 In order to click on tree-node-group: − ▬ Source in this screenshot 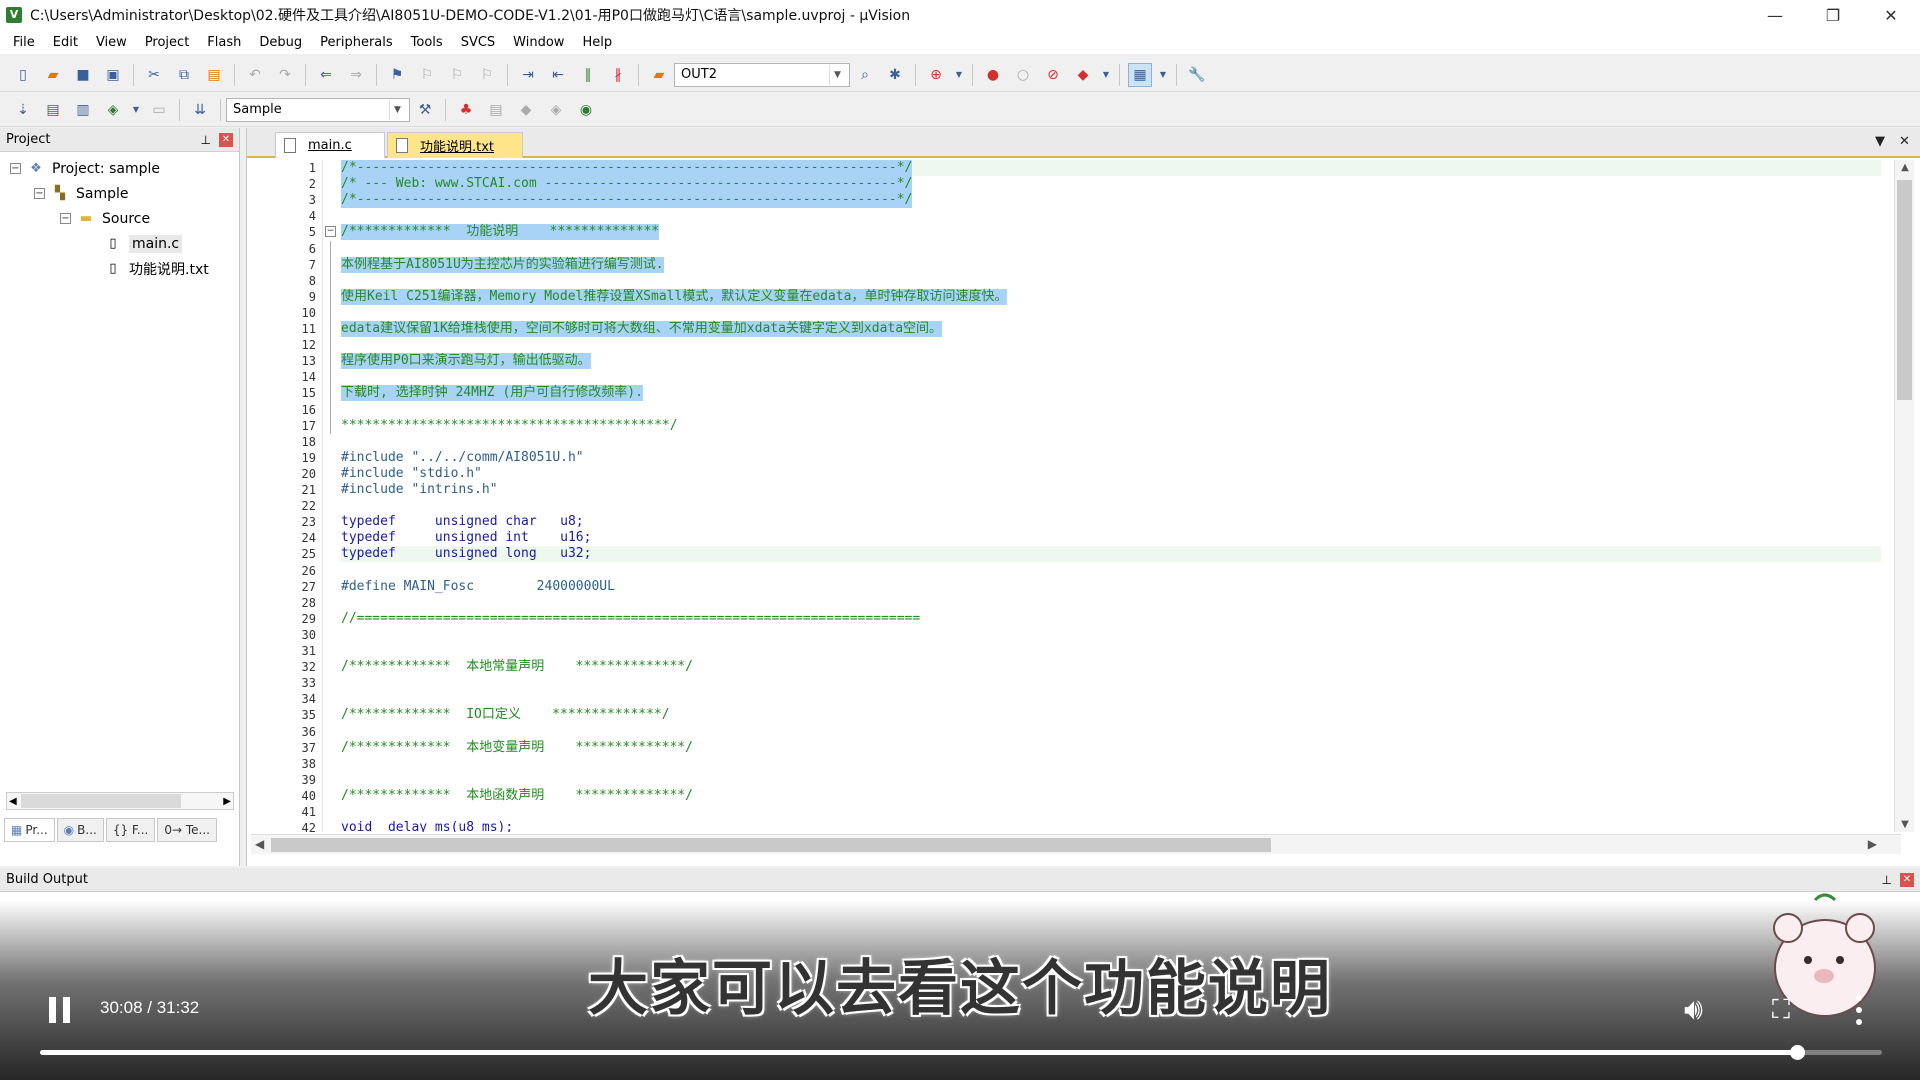, I will do `click(119, 218)`.